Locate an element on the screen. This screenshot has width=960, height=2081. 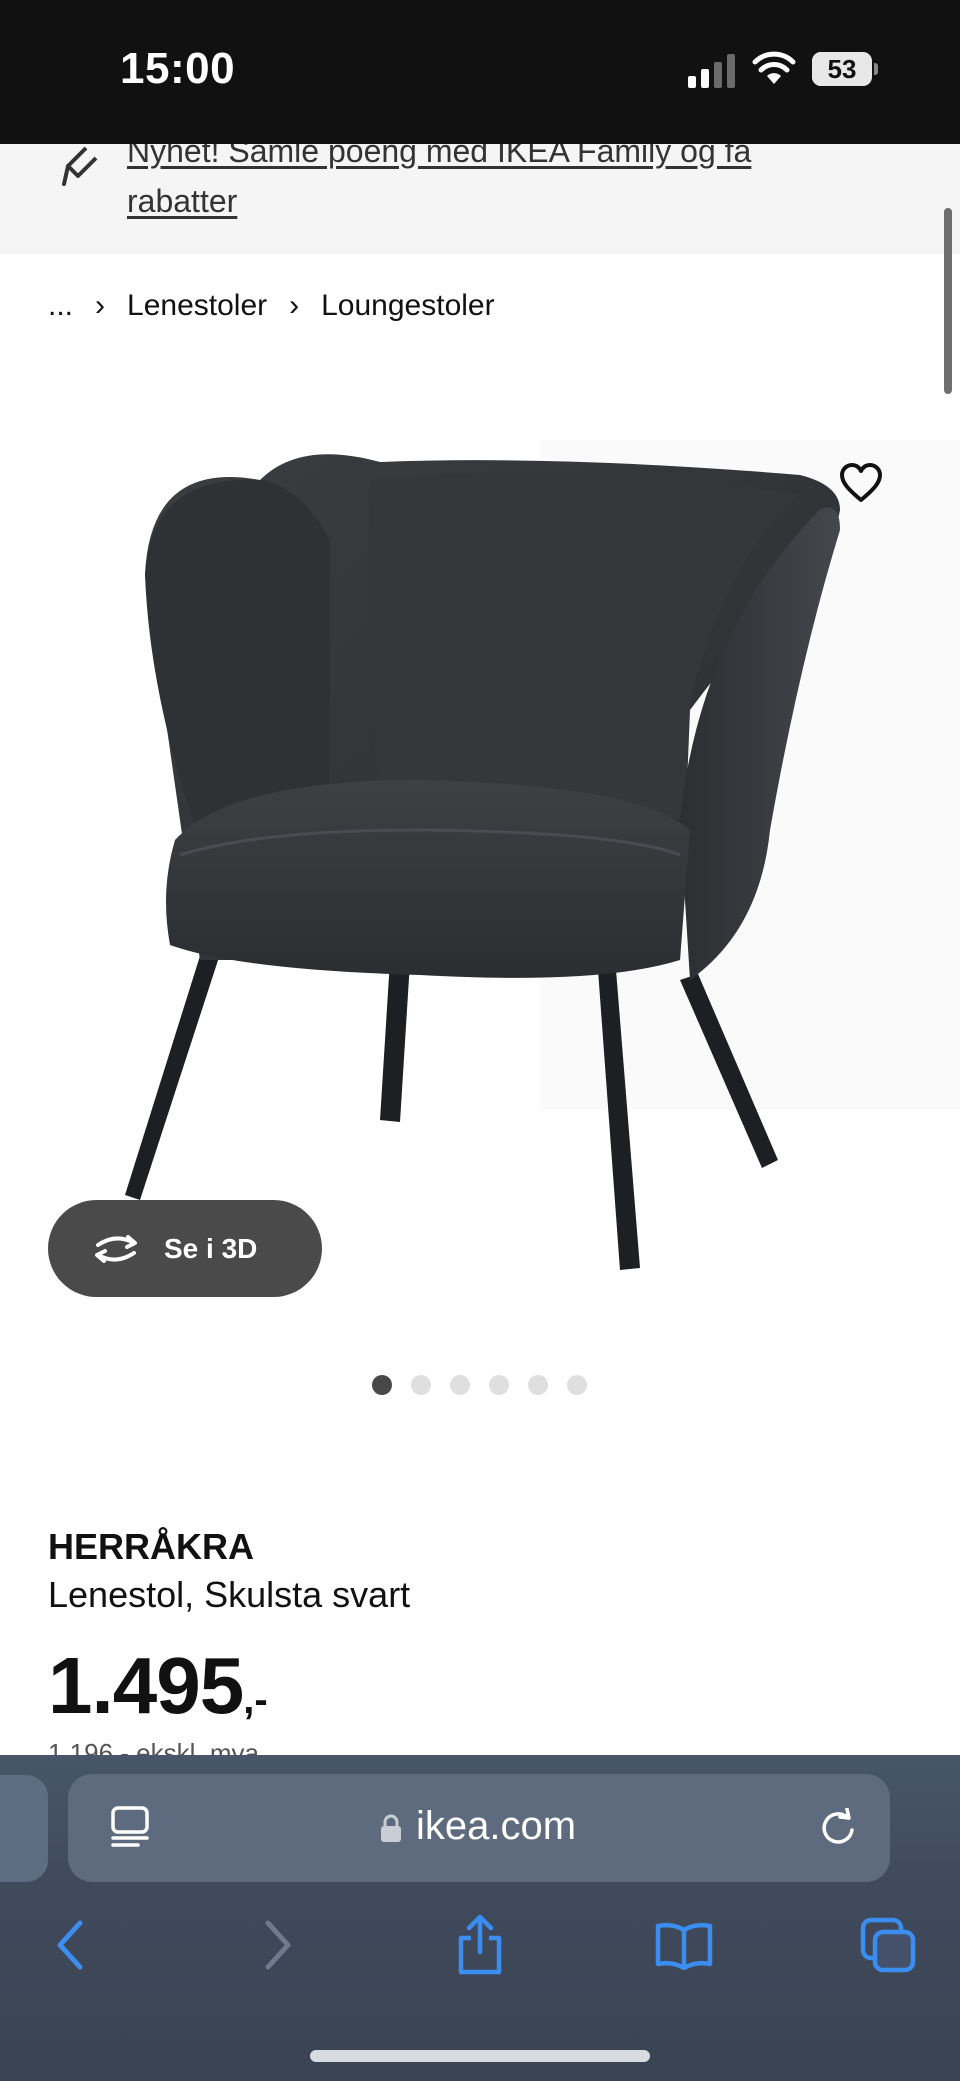
forward-icon is located at coordinates (278, 1945).